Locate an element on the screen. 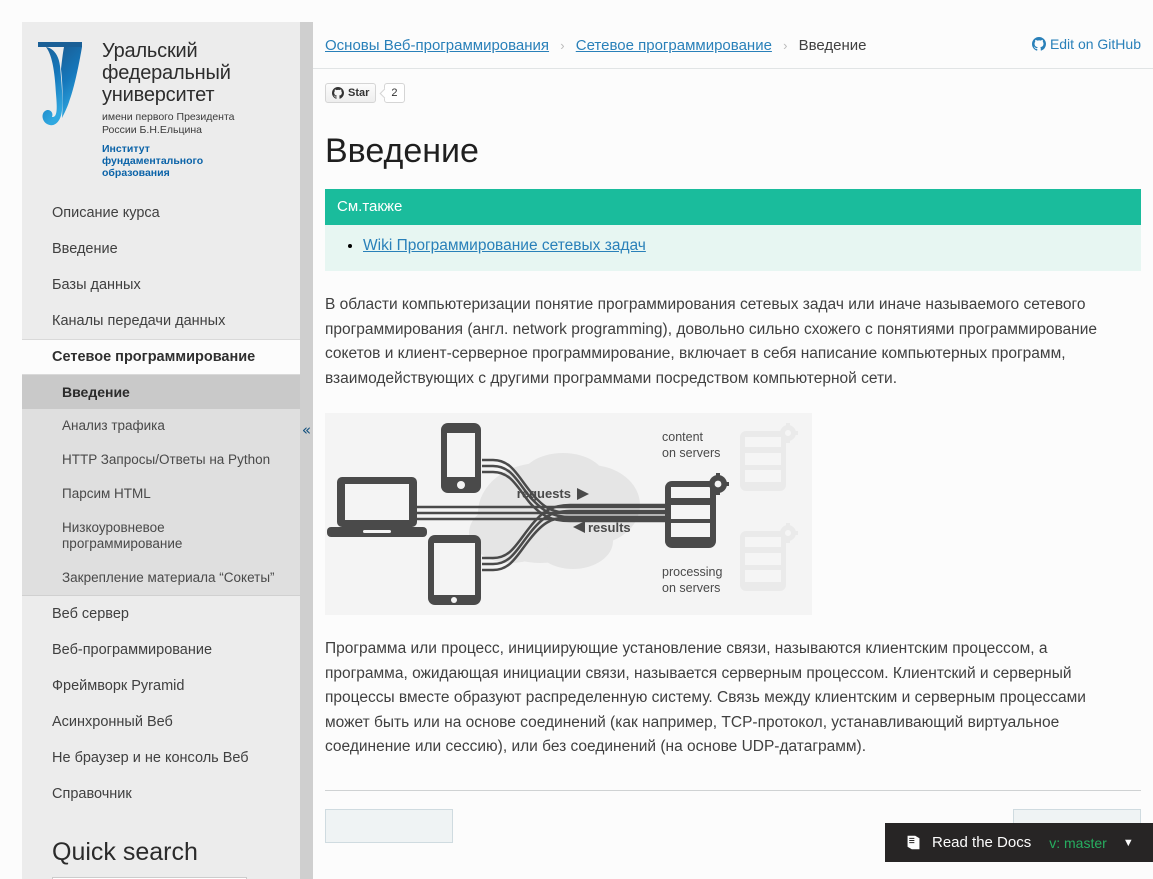 The width and height of the screenshot is (1153, 879). chevron-down-icon: ▼ is located at coordinates (1128, 843).